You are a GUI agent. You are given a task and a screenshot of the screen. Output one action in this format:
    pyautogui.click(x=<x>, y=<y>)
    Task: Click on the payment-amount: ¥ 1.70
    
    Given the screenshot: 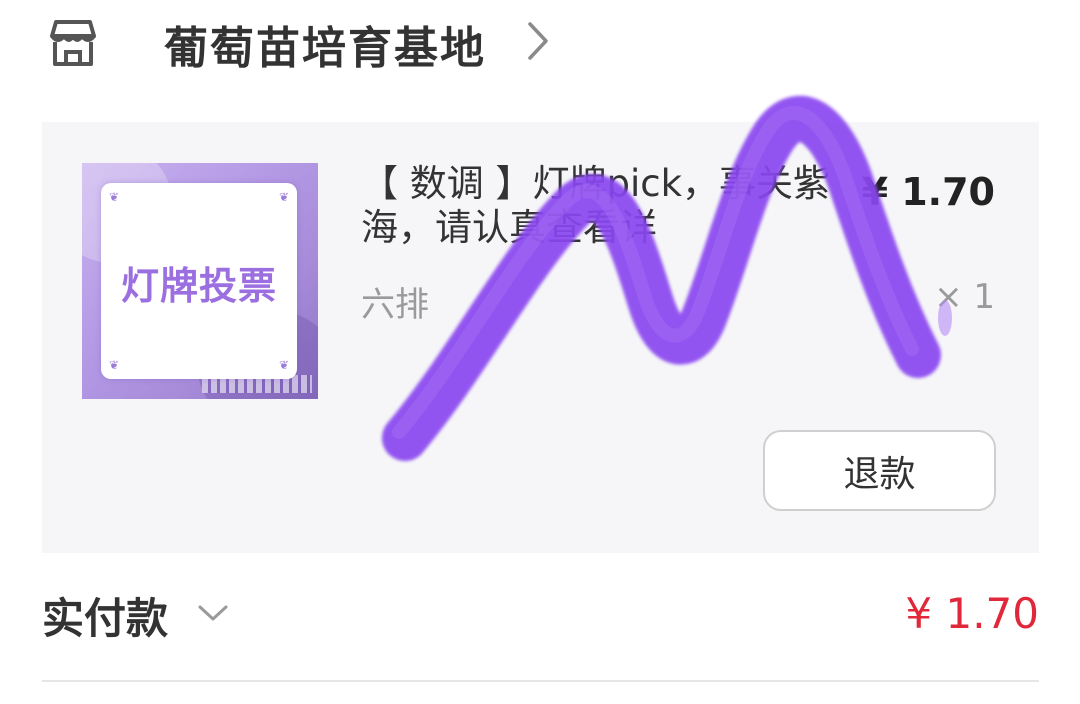 What is the action you would take?
    pyautogui.click(x=972, y=613)
    